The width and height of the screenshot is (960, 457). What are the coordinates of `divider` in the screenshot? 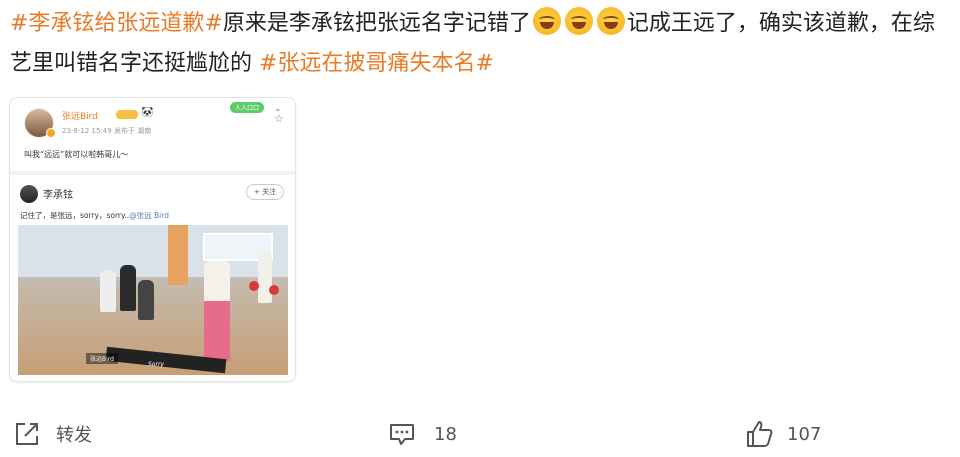 It's located at (152, 173).